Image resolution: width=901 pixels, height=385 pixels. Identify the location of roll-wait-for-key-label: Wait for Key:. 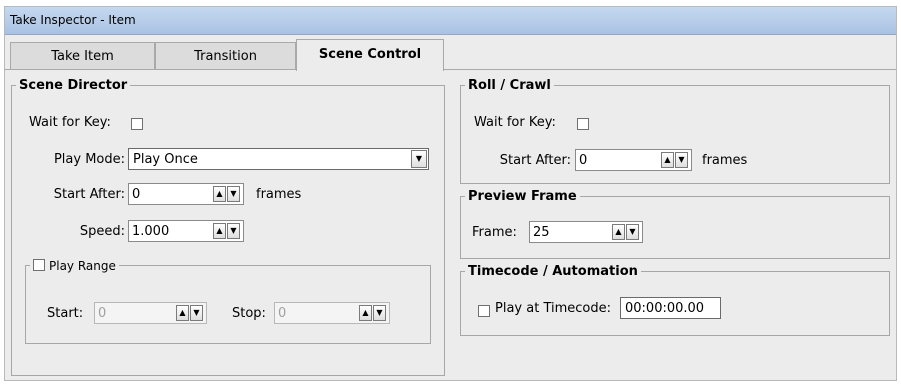
(515, 122).